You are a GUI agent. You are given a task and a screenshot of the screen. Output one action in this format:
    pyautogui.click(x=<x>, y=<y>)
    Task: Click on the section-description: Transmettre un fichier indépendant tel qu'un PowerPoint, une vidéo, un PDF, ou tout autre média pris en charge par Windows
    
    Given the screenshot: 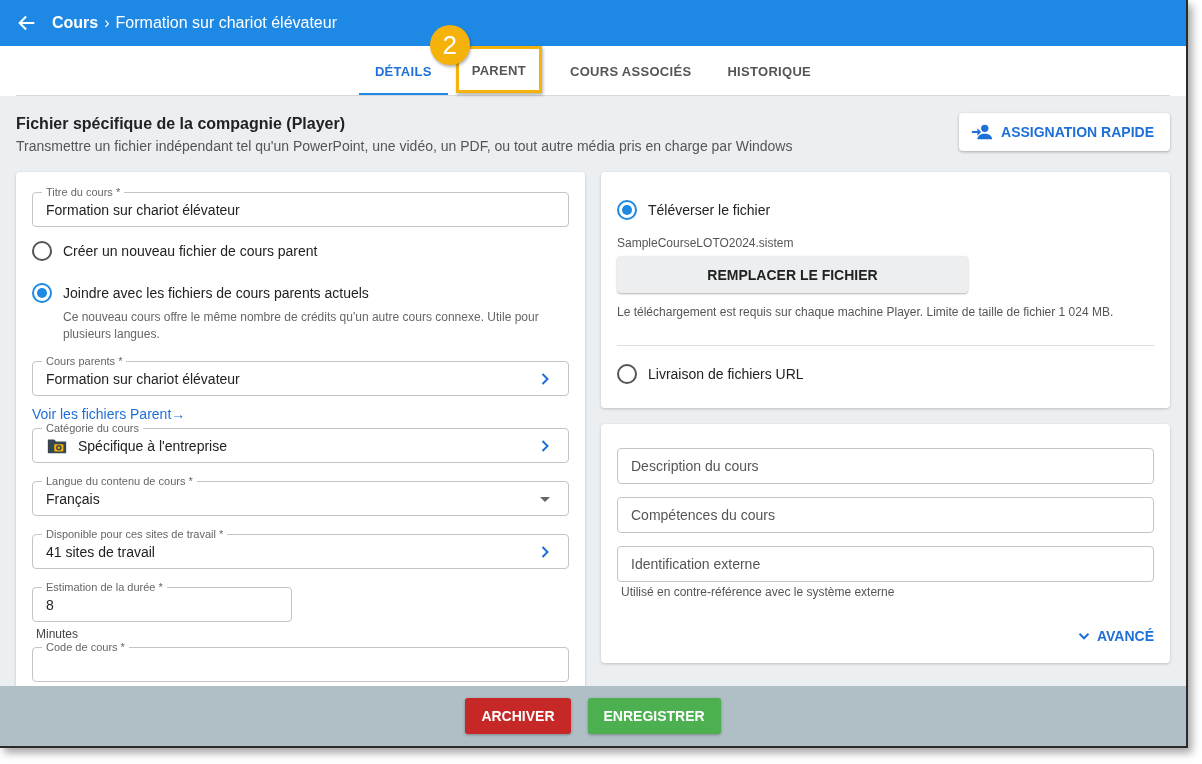 What is the action you would take?
    pyautogui.click(x=404, y=146)
    